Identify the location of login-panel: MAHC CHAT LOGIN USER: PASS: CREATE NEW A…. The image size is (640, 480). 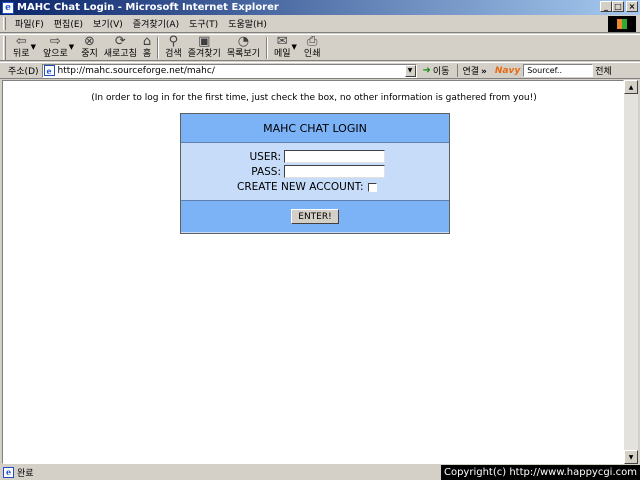
(315, 173).